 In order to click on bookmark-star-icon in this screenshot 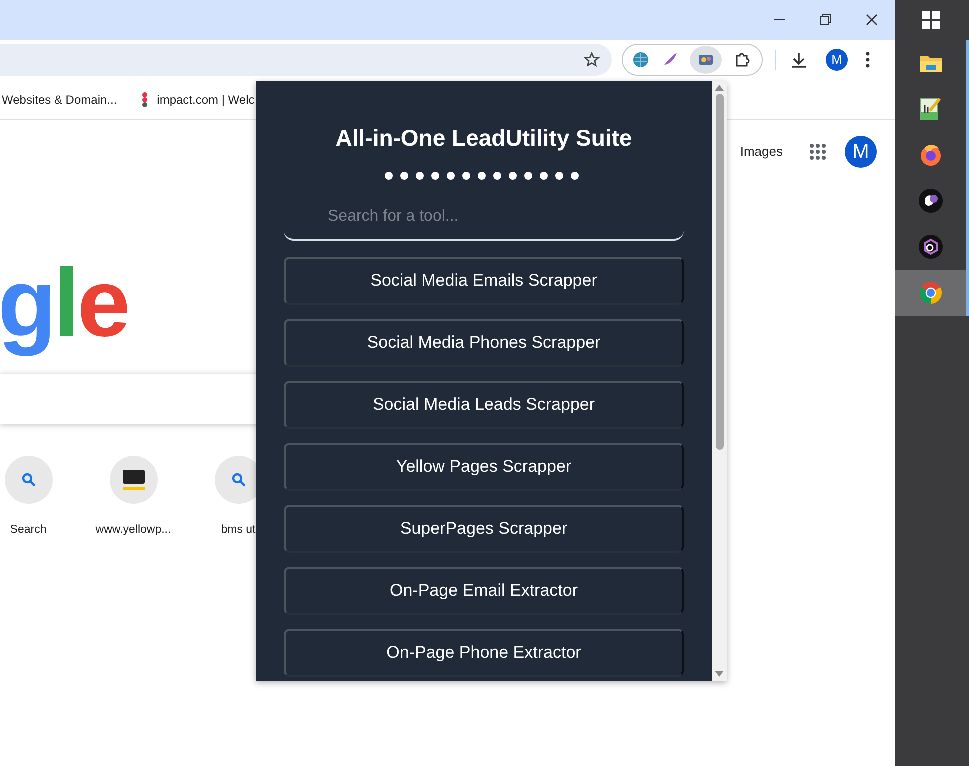, I will do `click(592, 60)`.